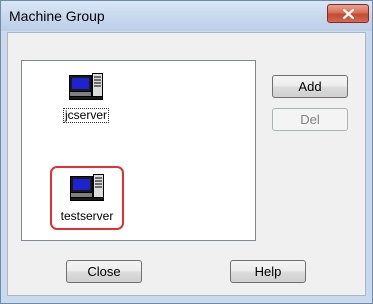  Describe the element at coordinates (87, 216) in the screenshot. I see `machine-label: testserver` at that location.